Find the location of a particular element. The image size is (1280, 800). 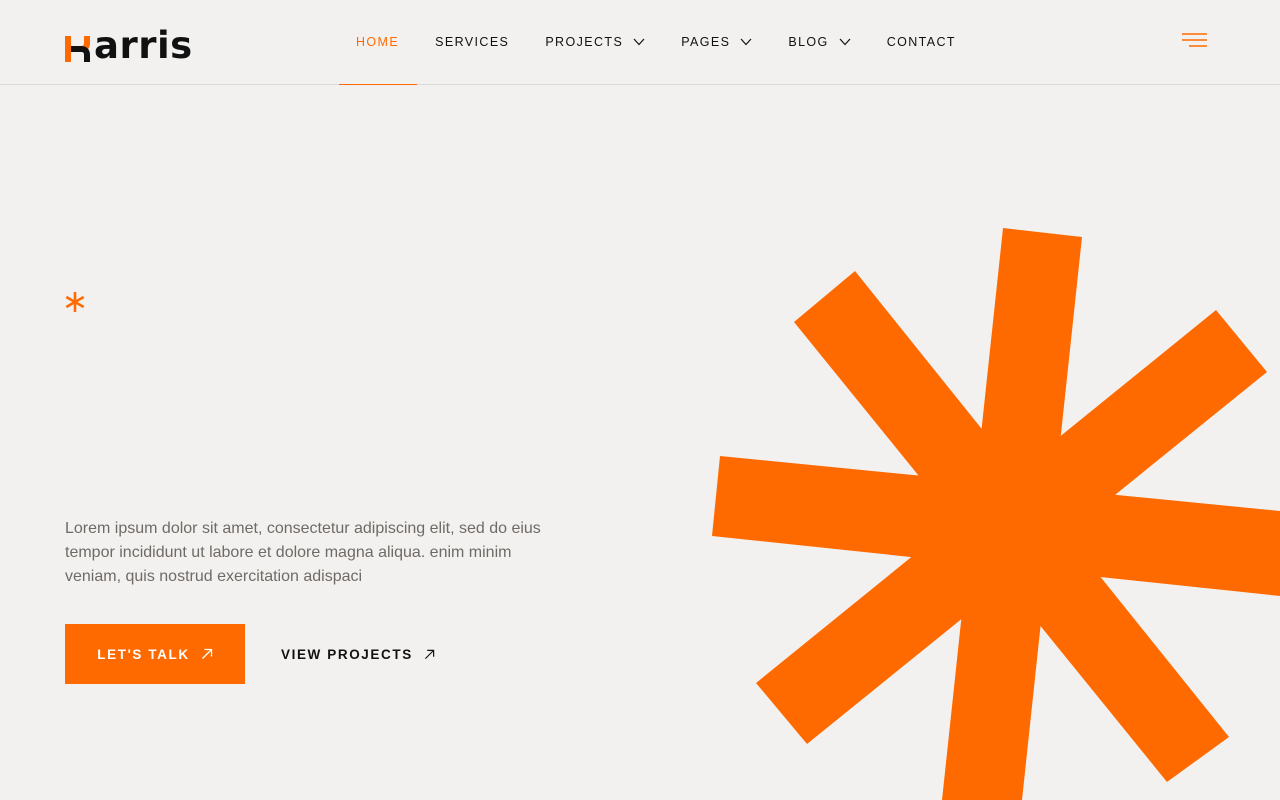

nav-item-label: SERVICES is located at coordinates (472, 42).